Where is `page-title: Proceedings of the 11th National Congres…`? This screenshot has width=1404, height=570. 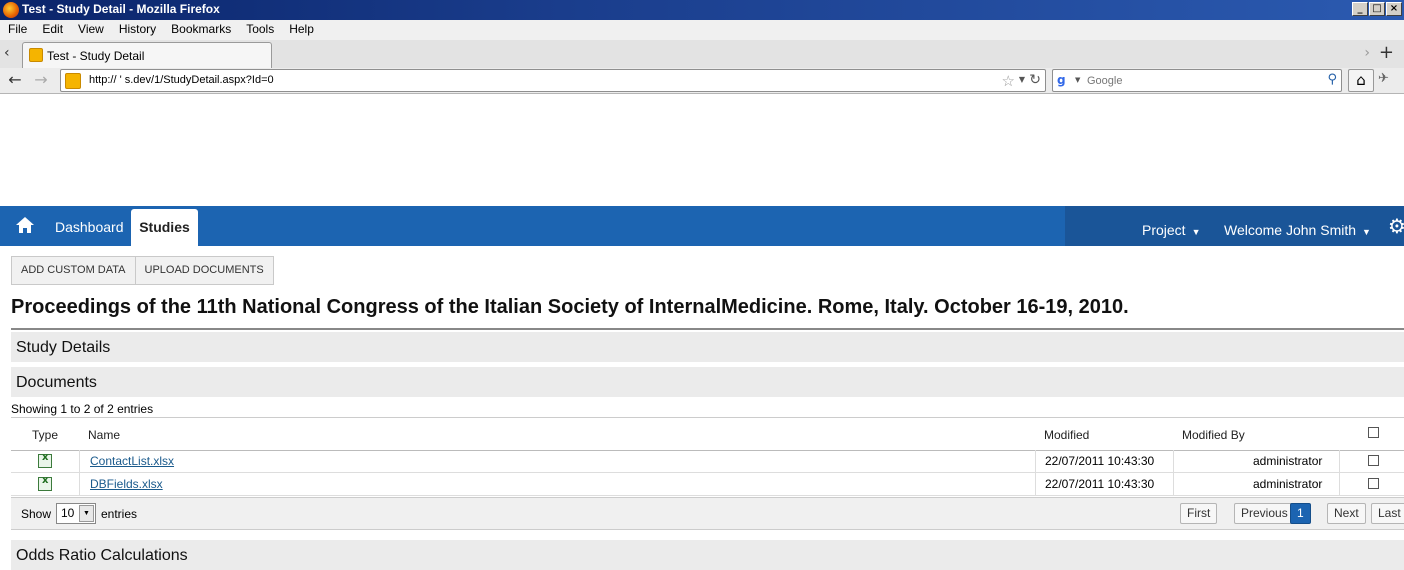
page-title: Proceedings of the 11th National Congres… is located at coordinates (570, 307).